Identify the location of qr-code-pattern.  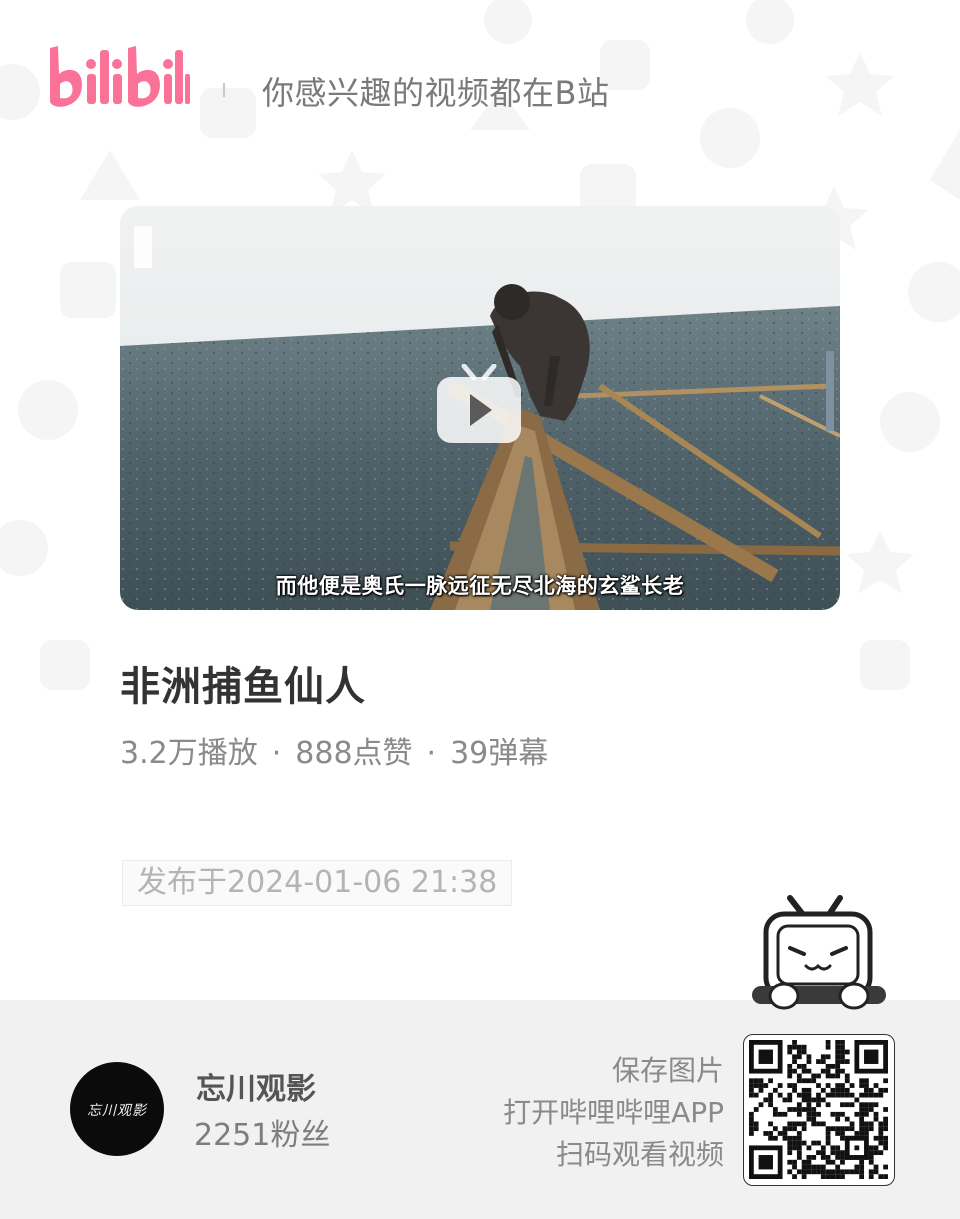
(818, 1109).